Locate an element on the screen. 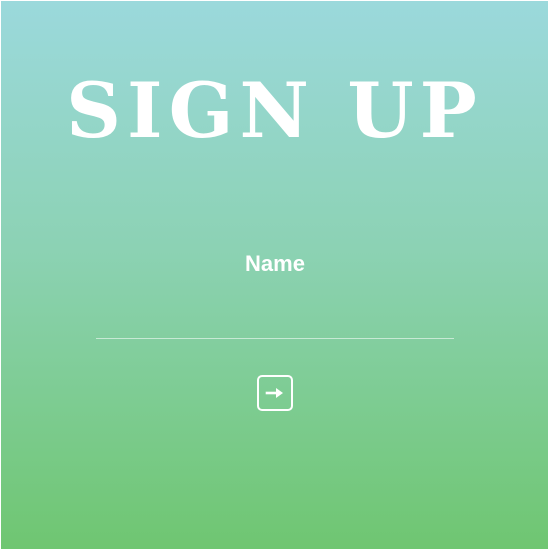 This screenshot has width=549, height=551. name-field-group: Name is located at coordinates (275, 287).